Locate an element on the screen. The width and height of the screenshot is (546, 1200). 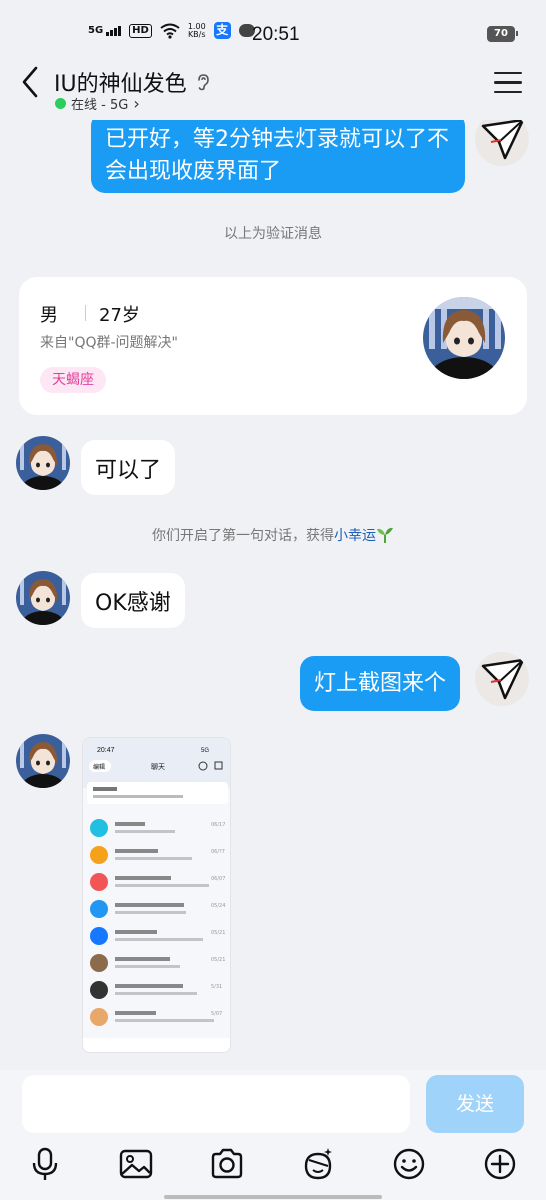
age: 27岁 is located at coordinates (119, 315).